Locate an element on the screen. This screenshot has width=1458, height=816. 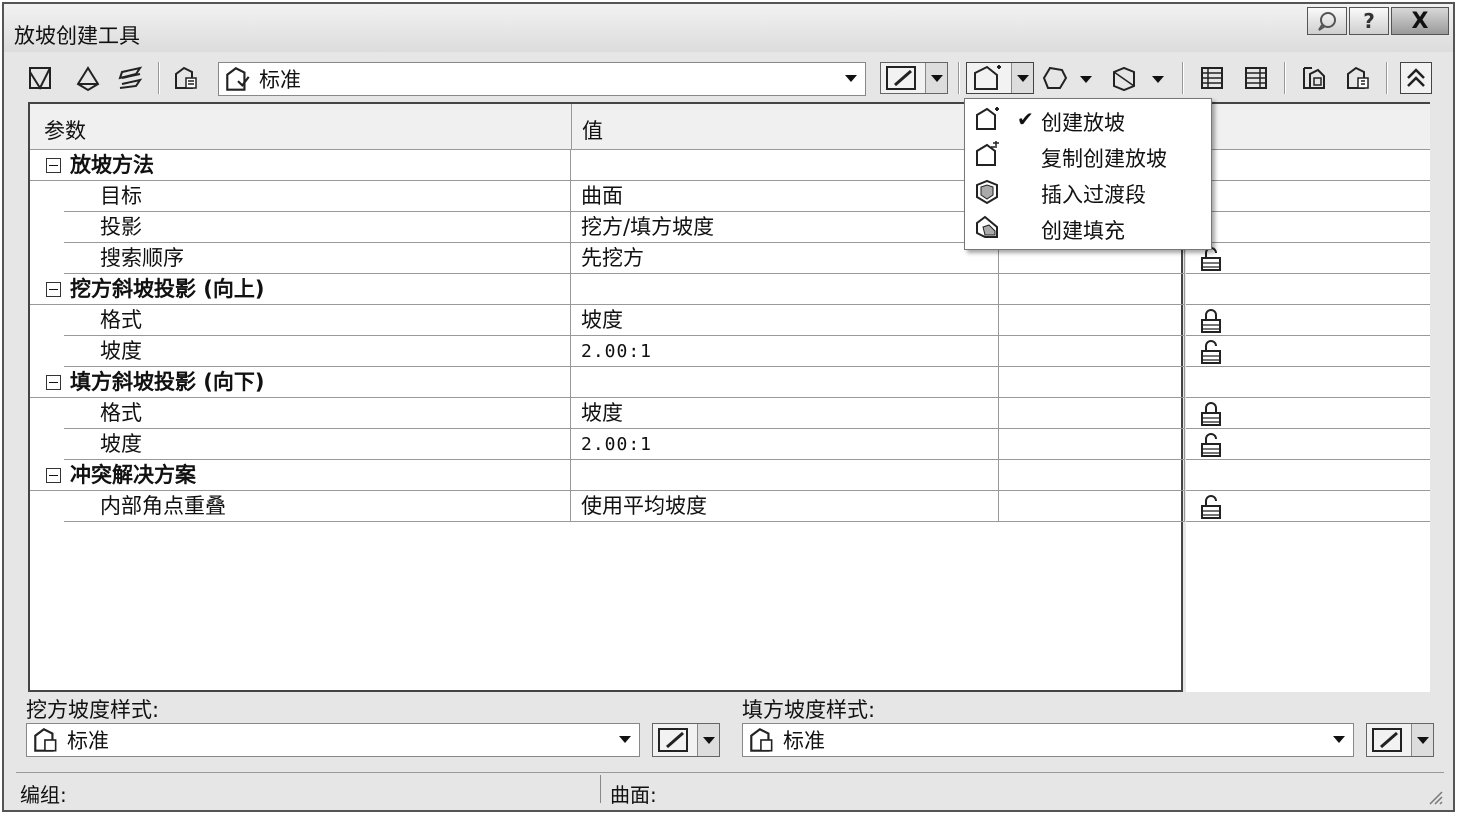
menu-item-insert-transition: 插入过渡段 is located at coordinates (1088, 191).